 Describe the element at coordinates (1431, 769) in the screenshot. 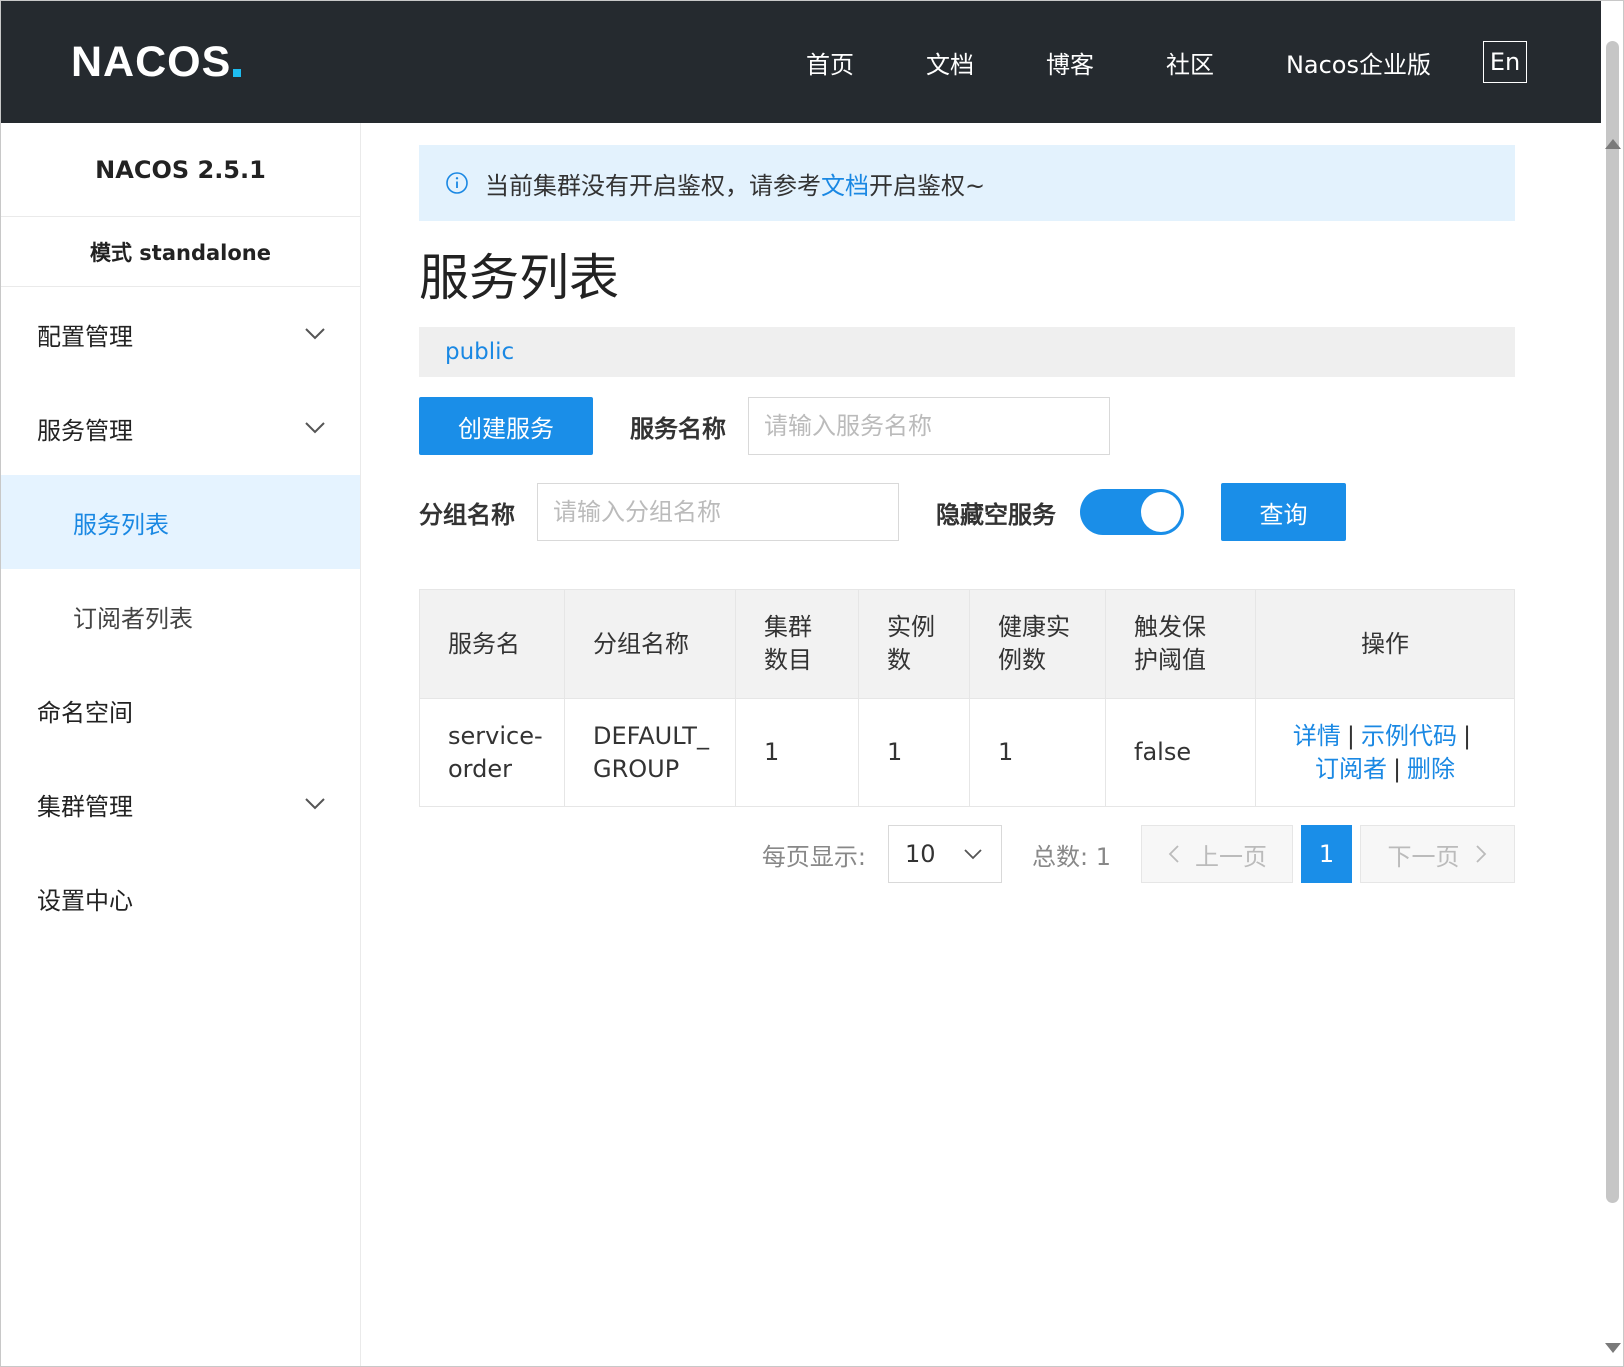

I see `delete-link: 删除` at that location.